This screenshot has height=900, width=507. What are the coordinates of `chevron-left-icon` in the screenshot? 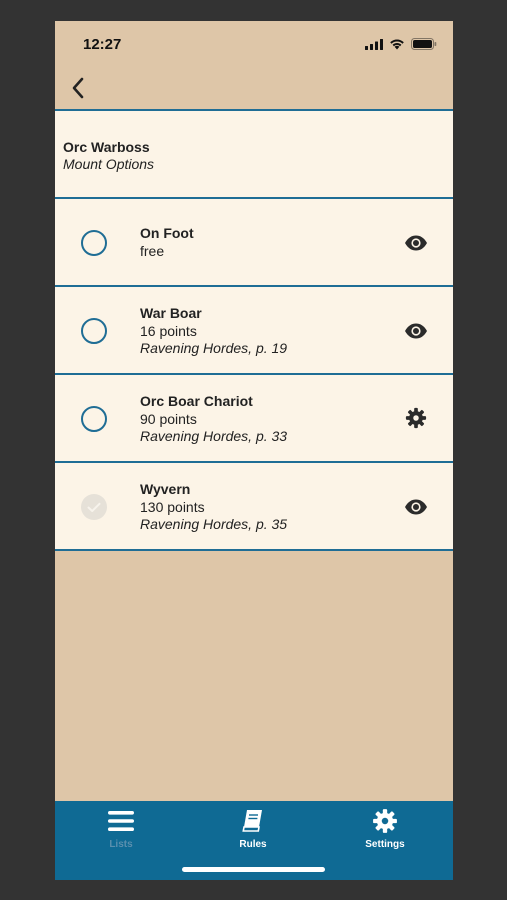 It's located at (78, 88).